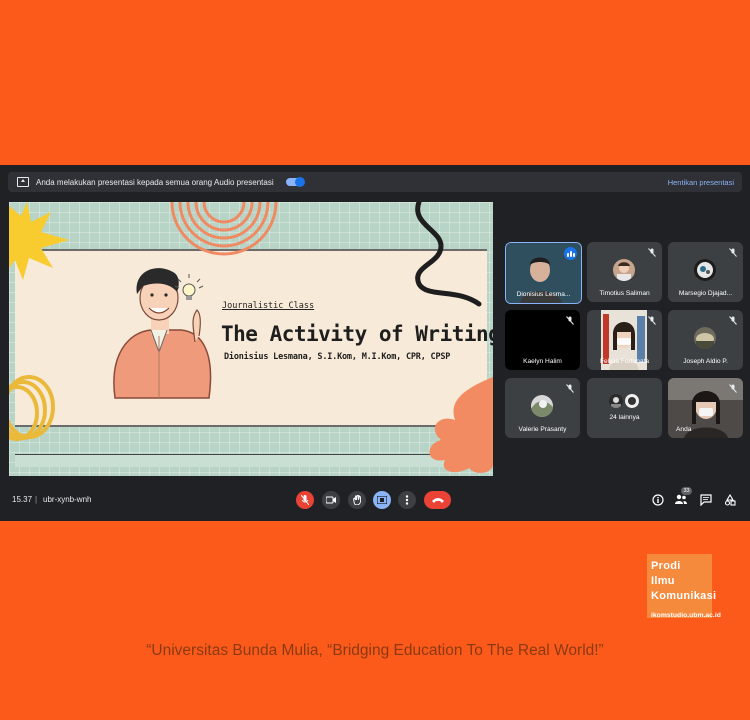 This screenshot has width=750, height=720. What do you see at coordinates (681, 586) in the screenshot?
I see `brand-logo: Prodi Ilmu Komunikasi` at bounding box center [681, 586].